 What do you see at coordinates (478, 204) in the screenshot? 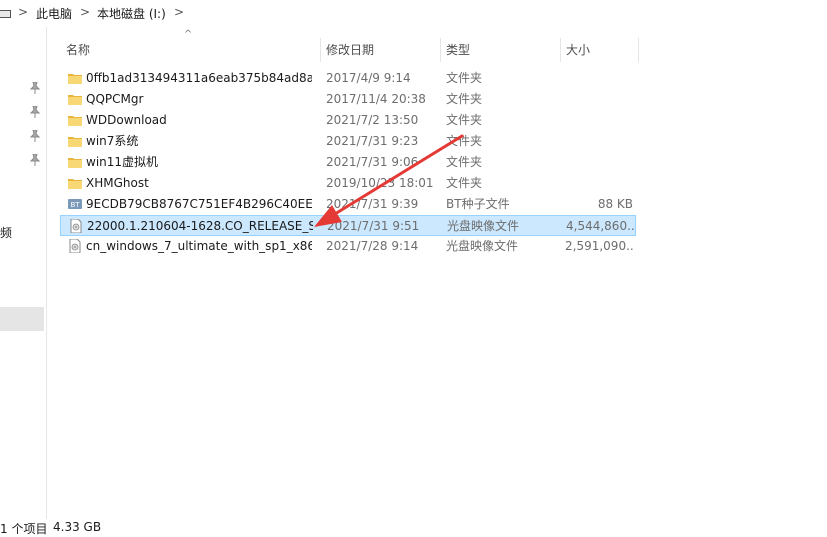
I see `file-type: BT种子文件` at bounding box center [478, 204].